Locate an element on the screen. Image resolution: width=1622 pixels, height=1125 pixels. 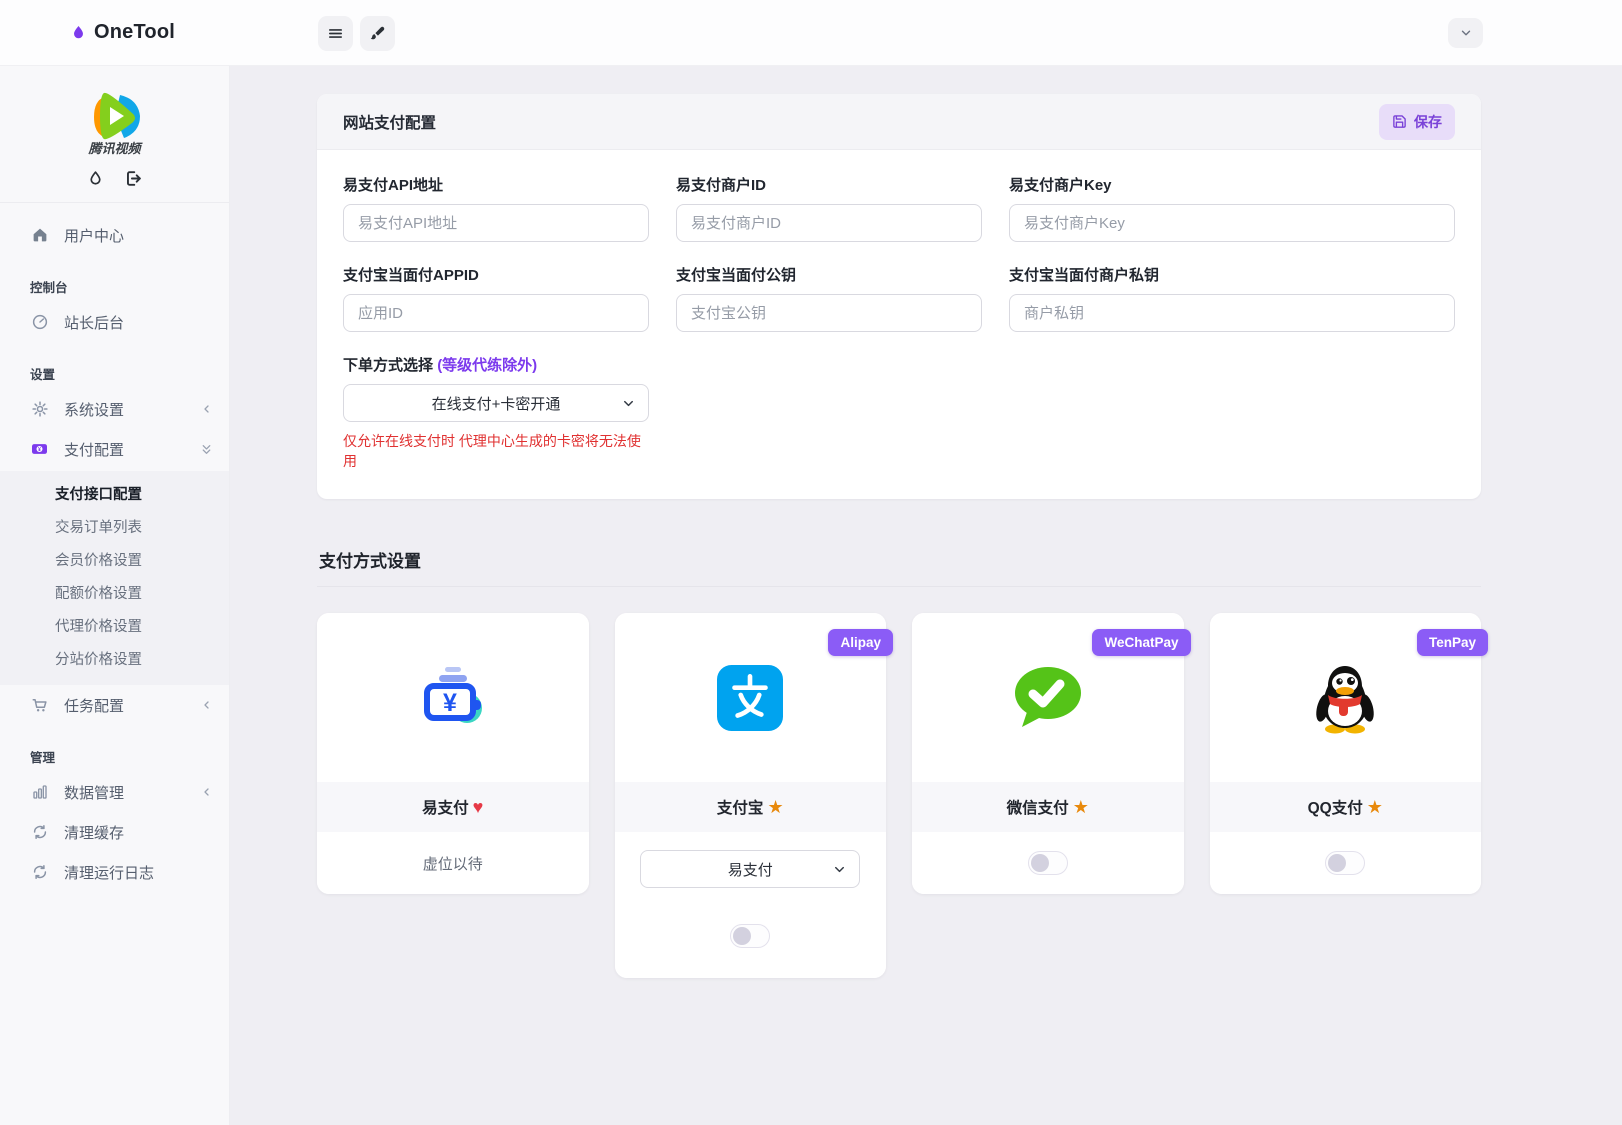
wechat-toggle is located at coordinates (1047, 863).